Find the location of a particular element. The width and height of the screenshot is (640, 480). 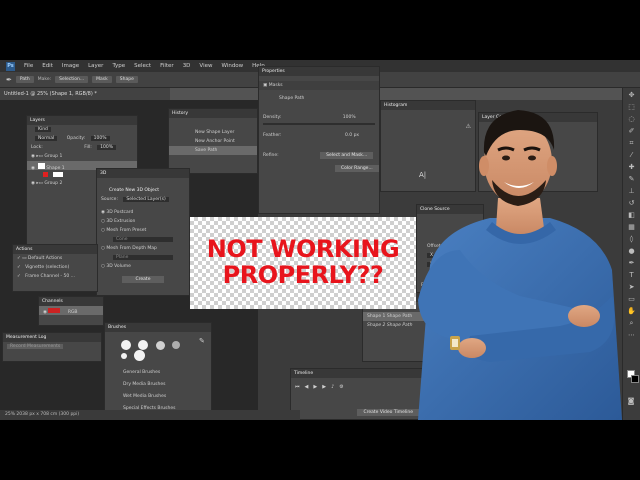

brush-group: General Brushes is located at coordinates (158, 372).